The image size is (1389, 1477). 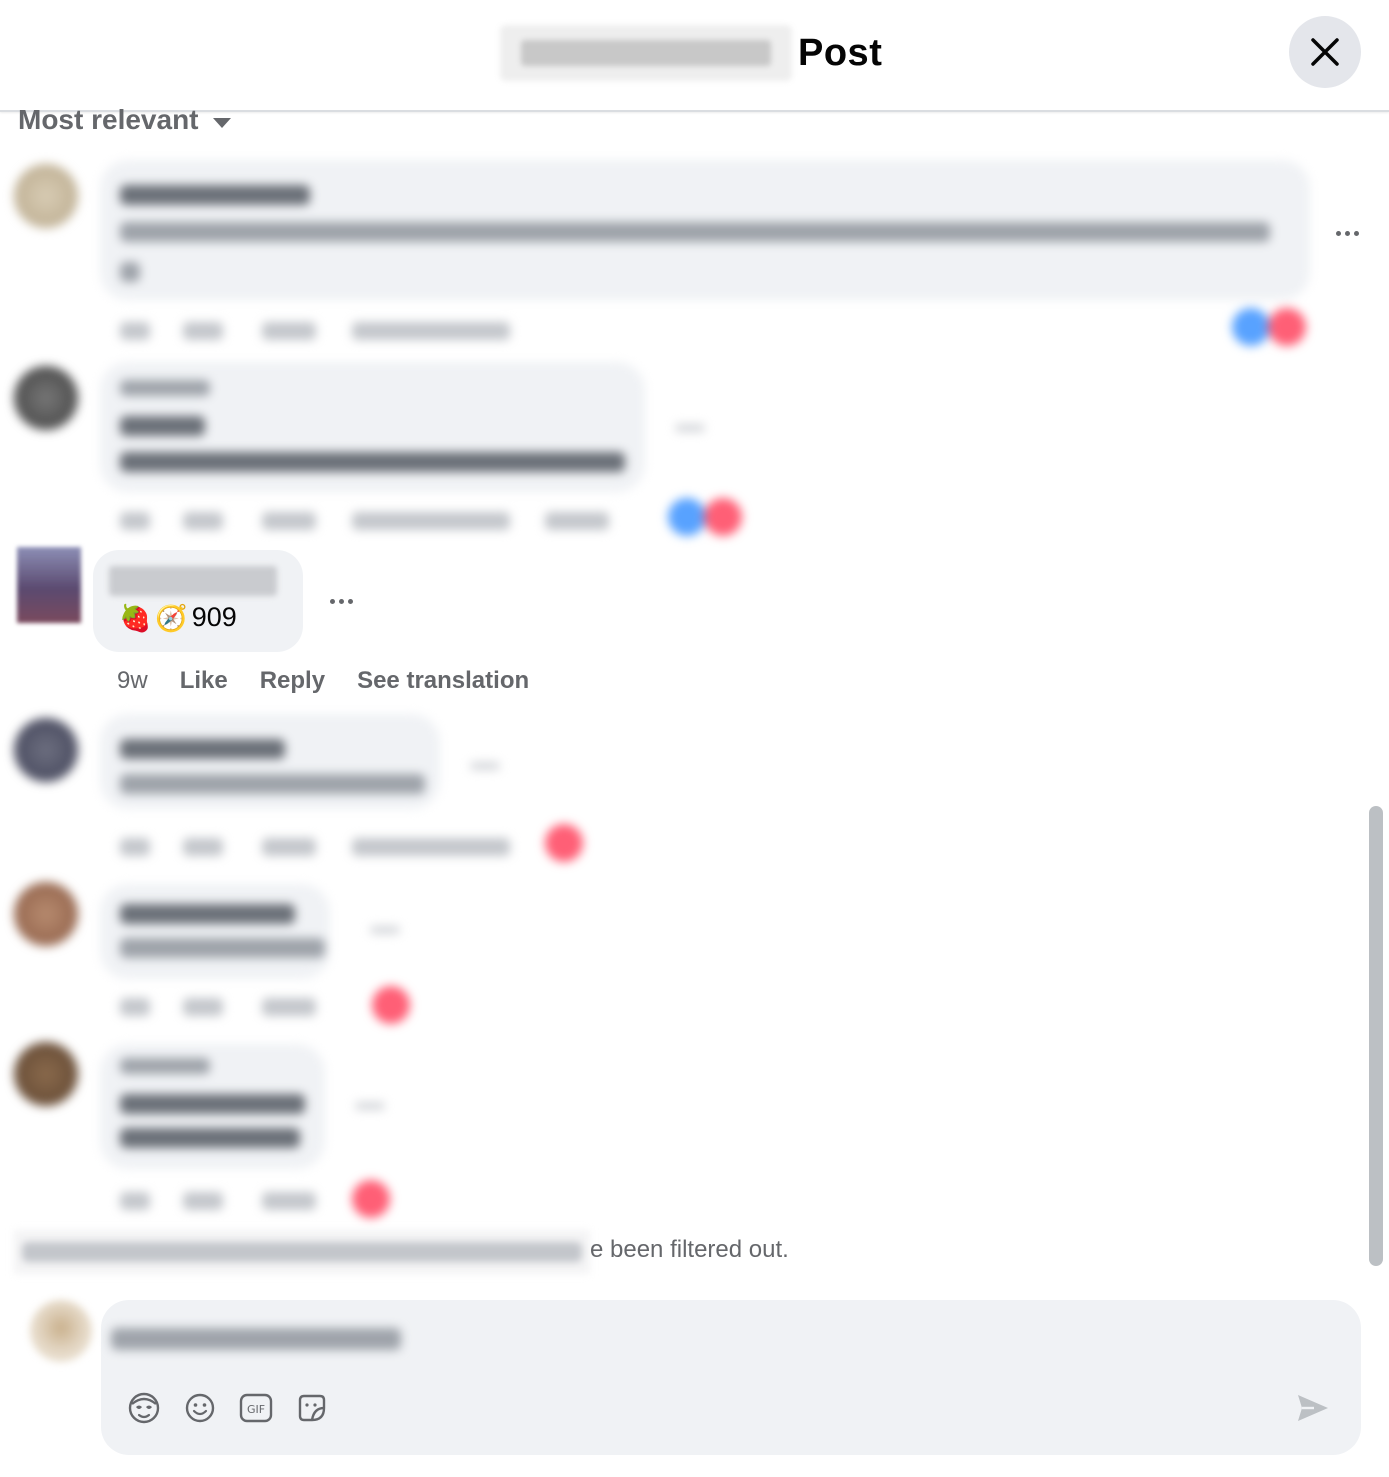 What do you see at coordinates (193, 581) in the screenshot?
I see `commenter-name-redacted` at bounding box center [193, 581].